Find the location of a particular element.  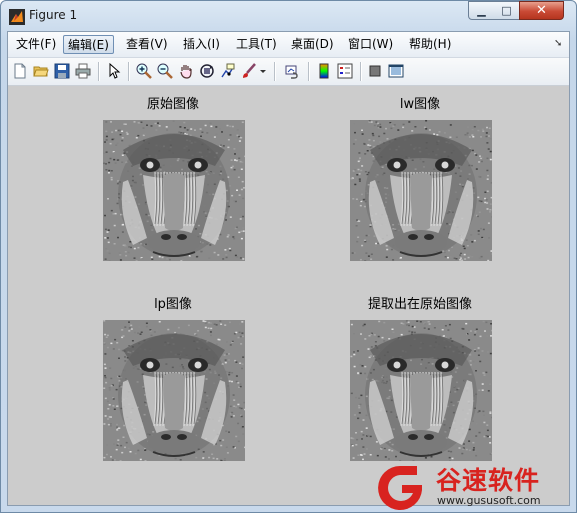

menu-overflow-icon: ➘ is located at coordinates (558, 43).